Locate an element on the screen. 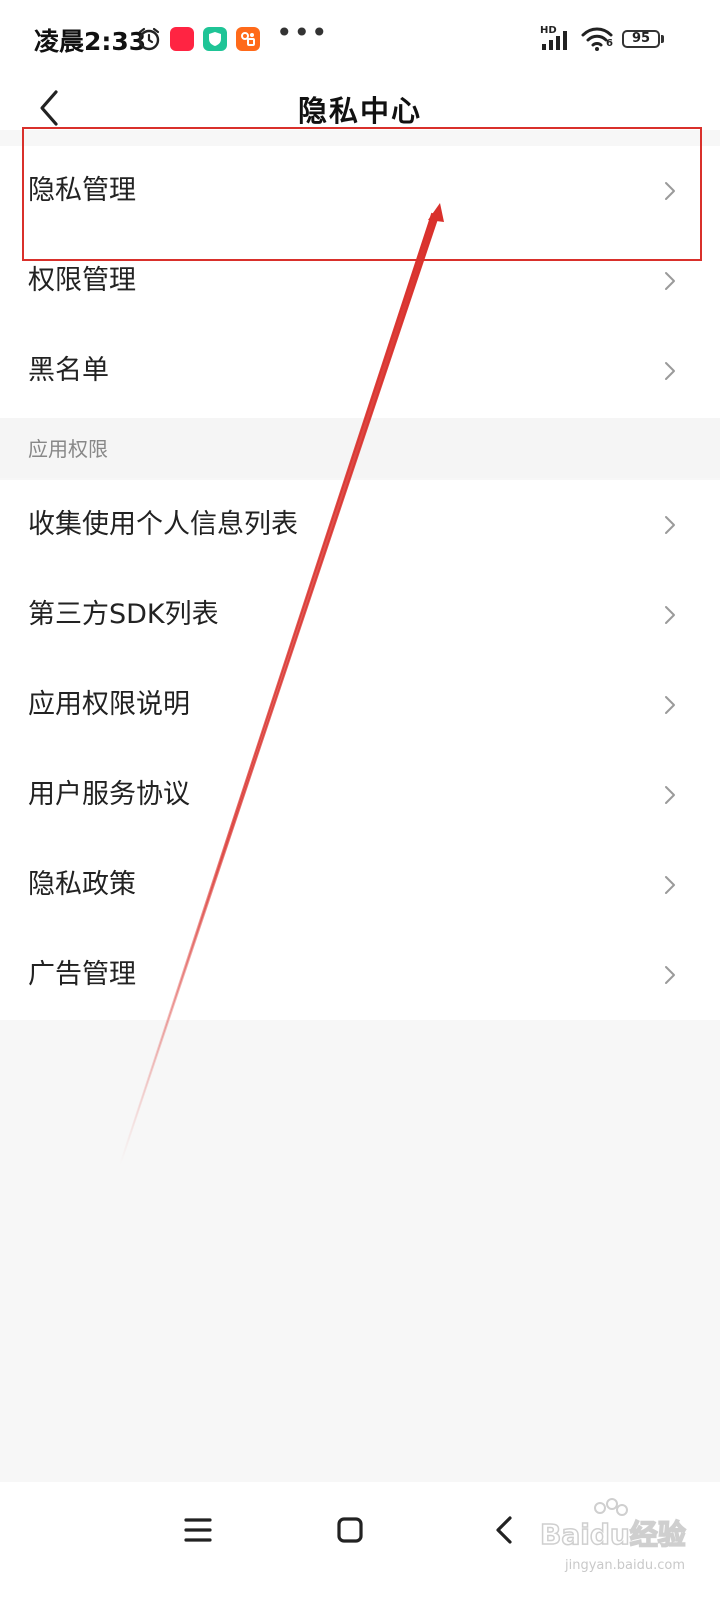 The image size is (720, 1600). list-item-user-agreement: 用户服务协议 is located at coordinates (360, 795).